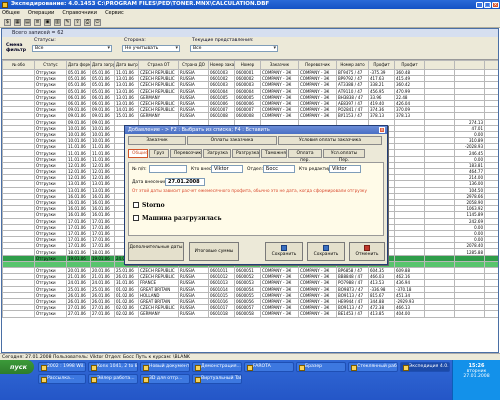  I want to click on col-header: Перевозчик, so click(317, 65).